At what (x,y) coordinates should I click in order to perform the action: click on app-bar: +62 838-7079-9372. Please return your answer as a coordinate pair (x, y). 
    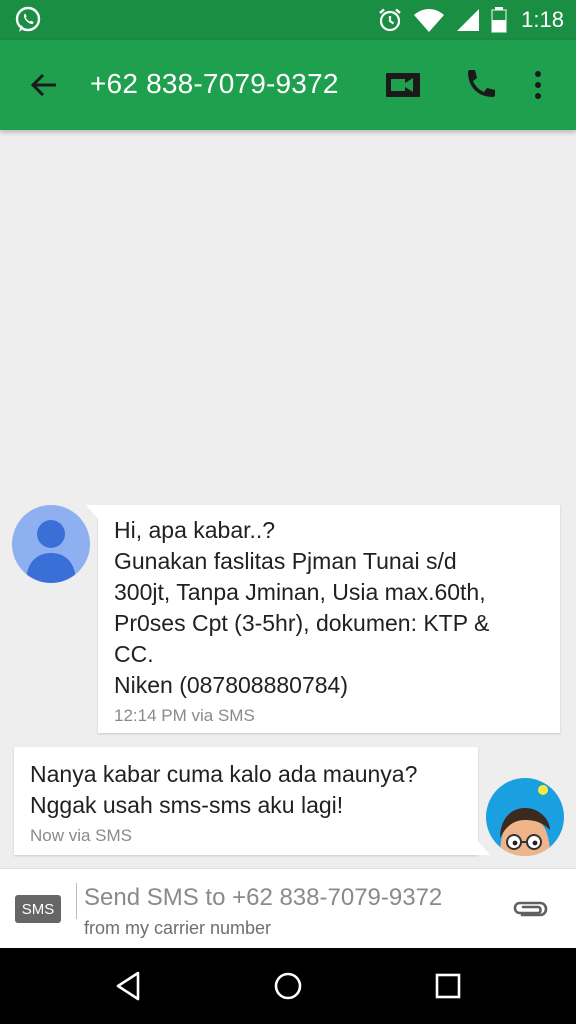
    Looking at the image, I should click on (288, 85).